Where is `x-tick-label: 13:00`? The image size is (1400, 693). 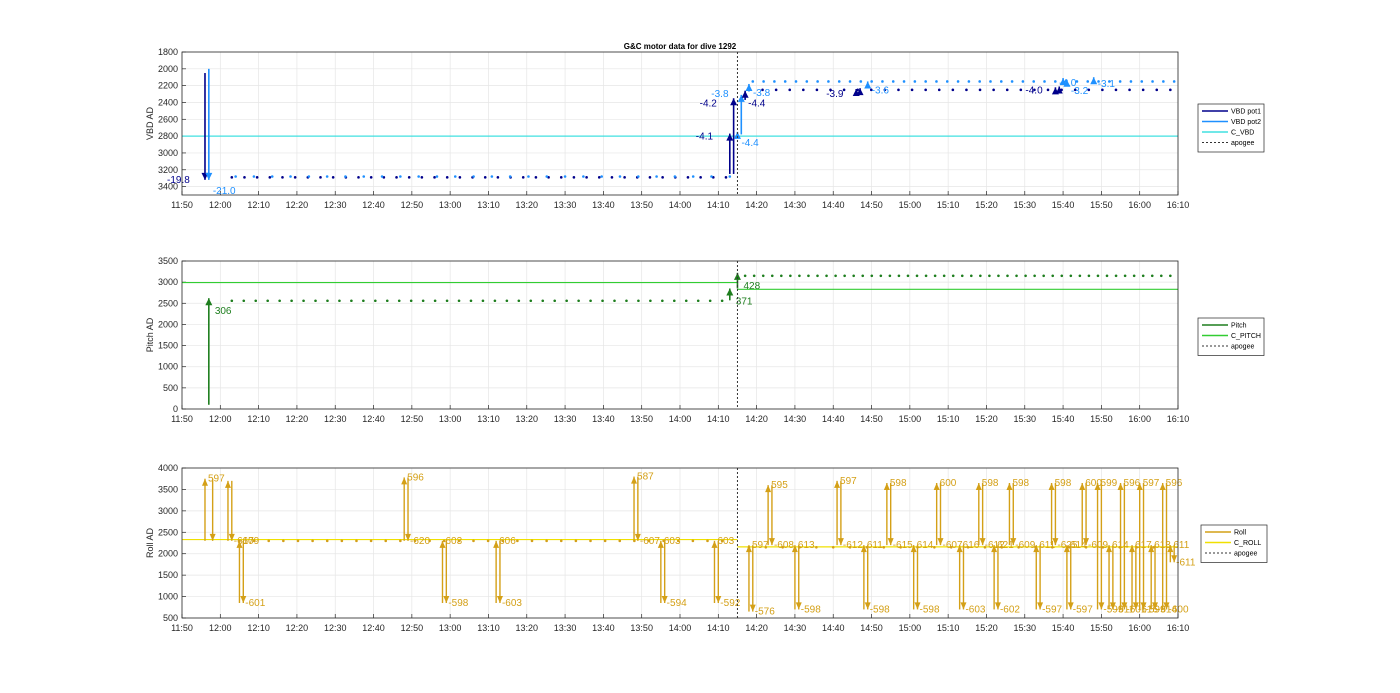
x-tick-label: 13:00 is located at coordinates (450, 205).